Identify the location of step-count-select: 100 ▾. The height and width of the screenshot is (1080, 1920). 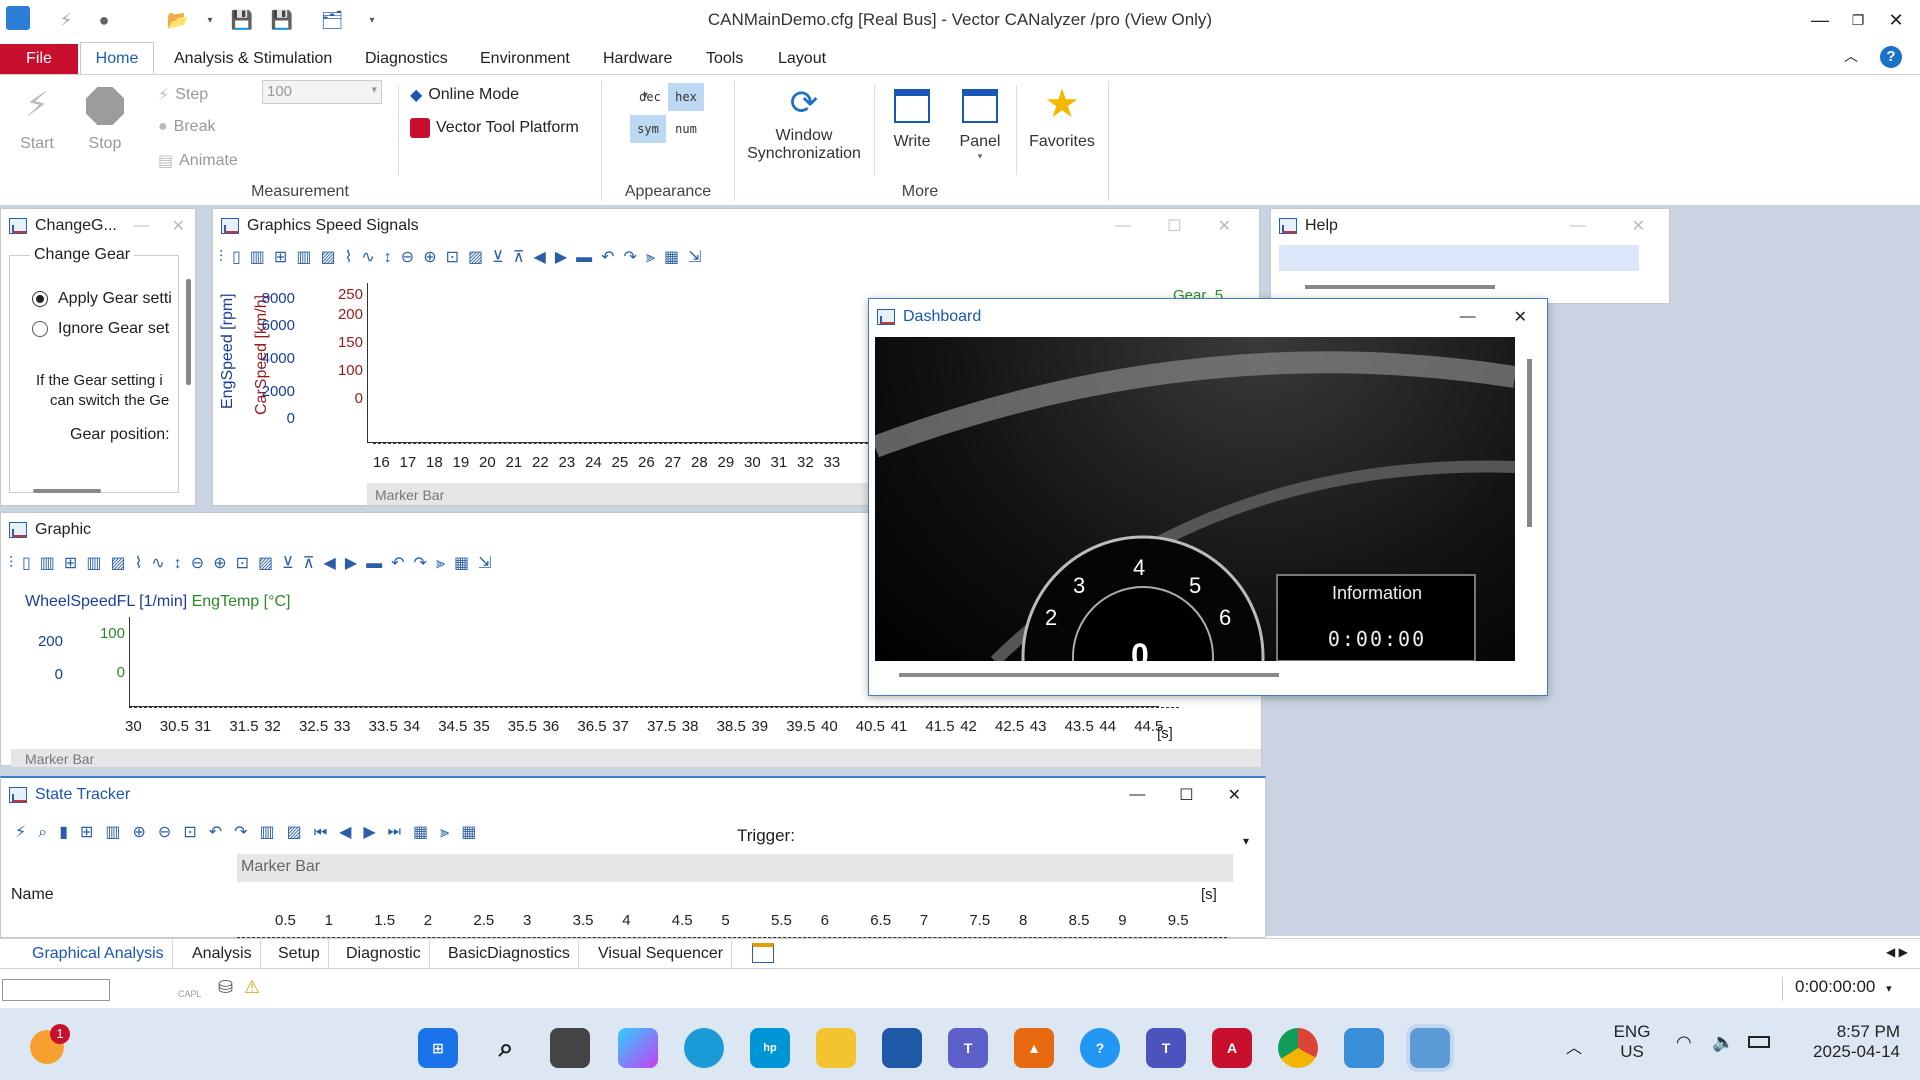
(322, 92).